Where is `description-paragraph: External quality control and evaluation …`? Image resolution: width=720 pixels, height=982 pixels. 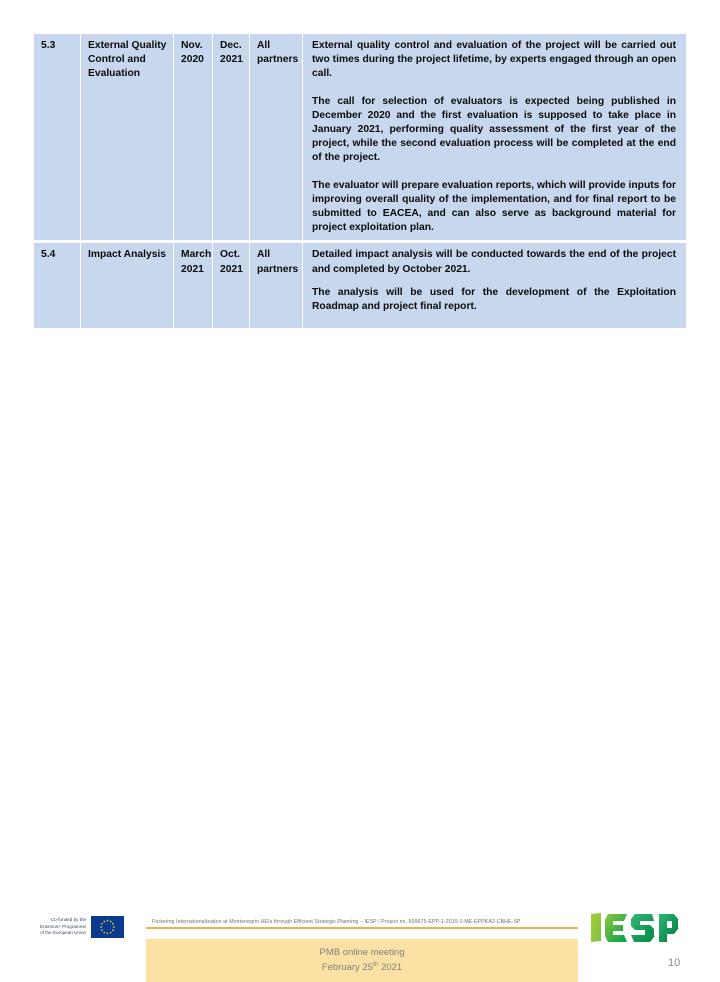
description-paragraph: External quality control and evaluation … is located at coordinates (494, 60).